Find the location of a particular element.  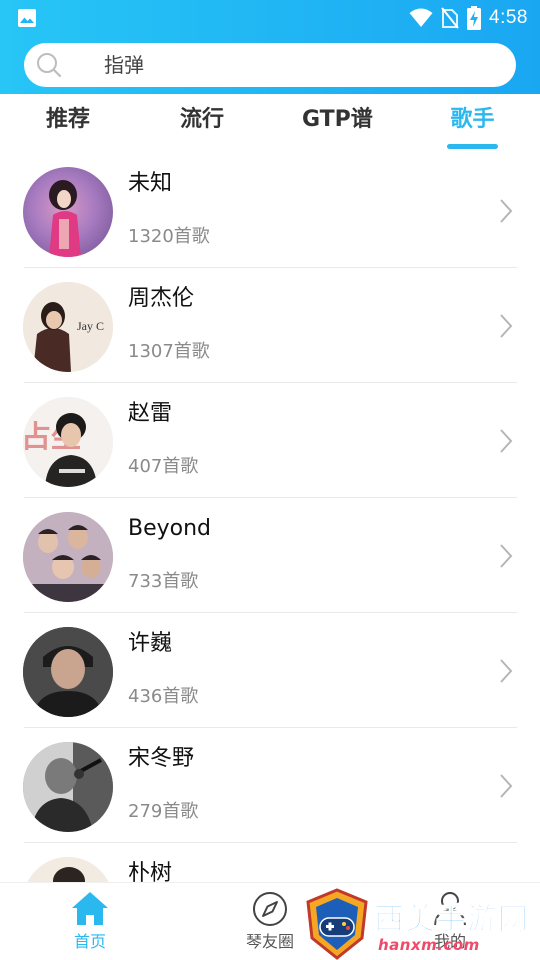

list-item: Jay C 周杰伦 1307首歌 is located at coordinates (270, 325).